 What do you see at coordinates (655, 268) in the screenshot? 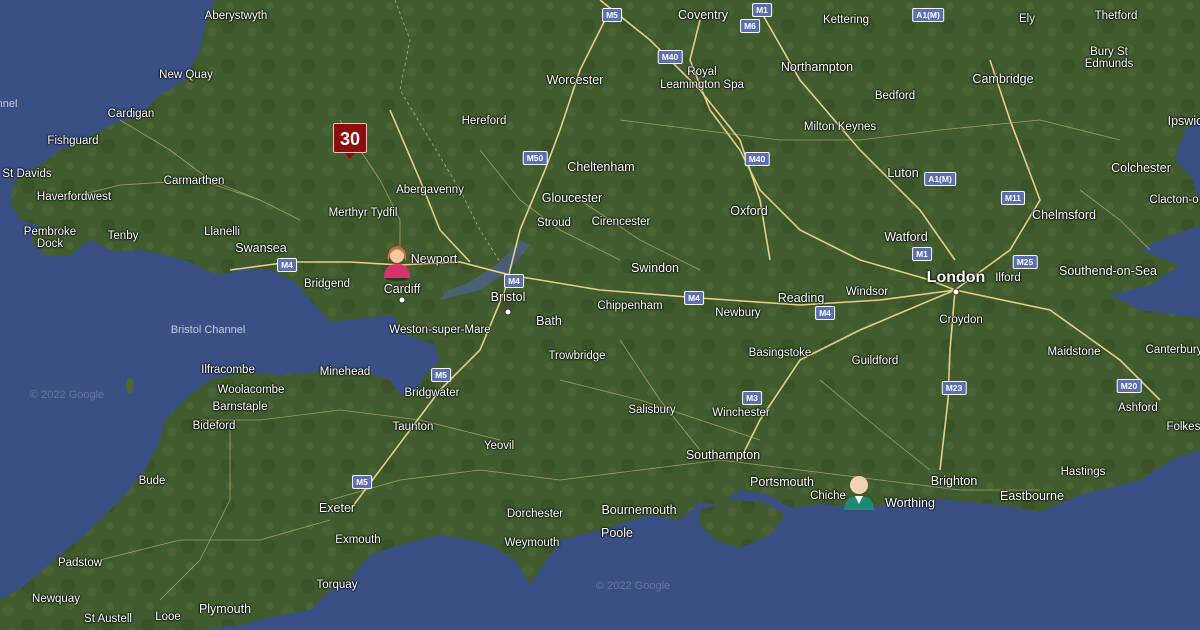
I see `place-label: Swindon` at bounding box center [655, 268].